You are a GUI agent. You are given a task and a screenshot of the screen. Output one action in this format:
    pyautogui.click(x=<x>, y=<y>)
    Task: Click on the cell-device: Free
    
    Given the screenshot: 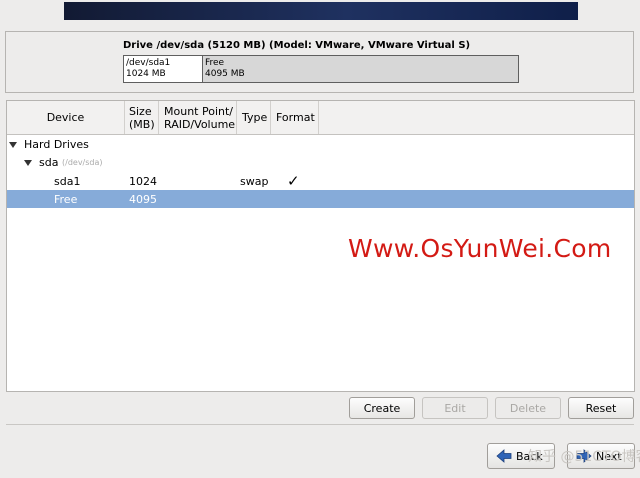 What is the action you would take?
    pyautogui.click(x=66, y=199)
    